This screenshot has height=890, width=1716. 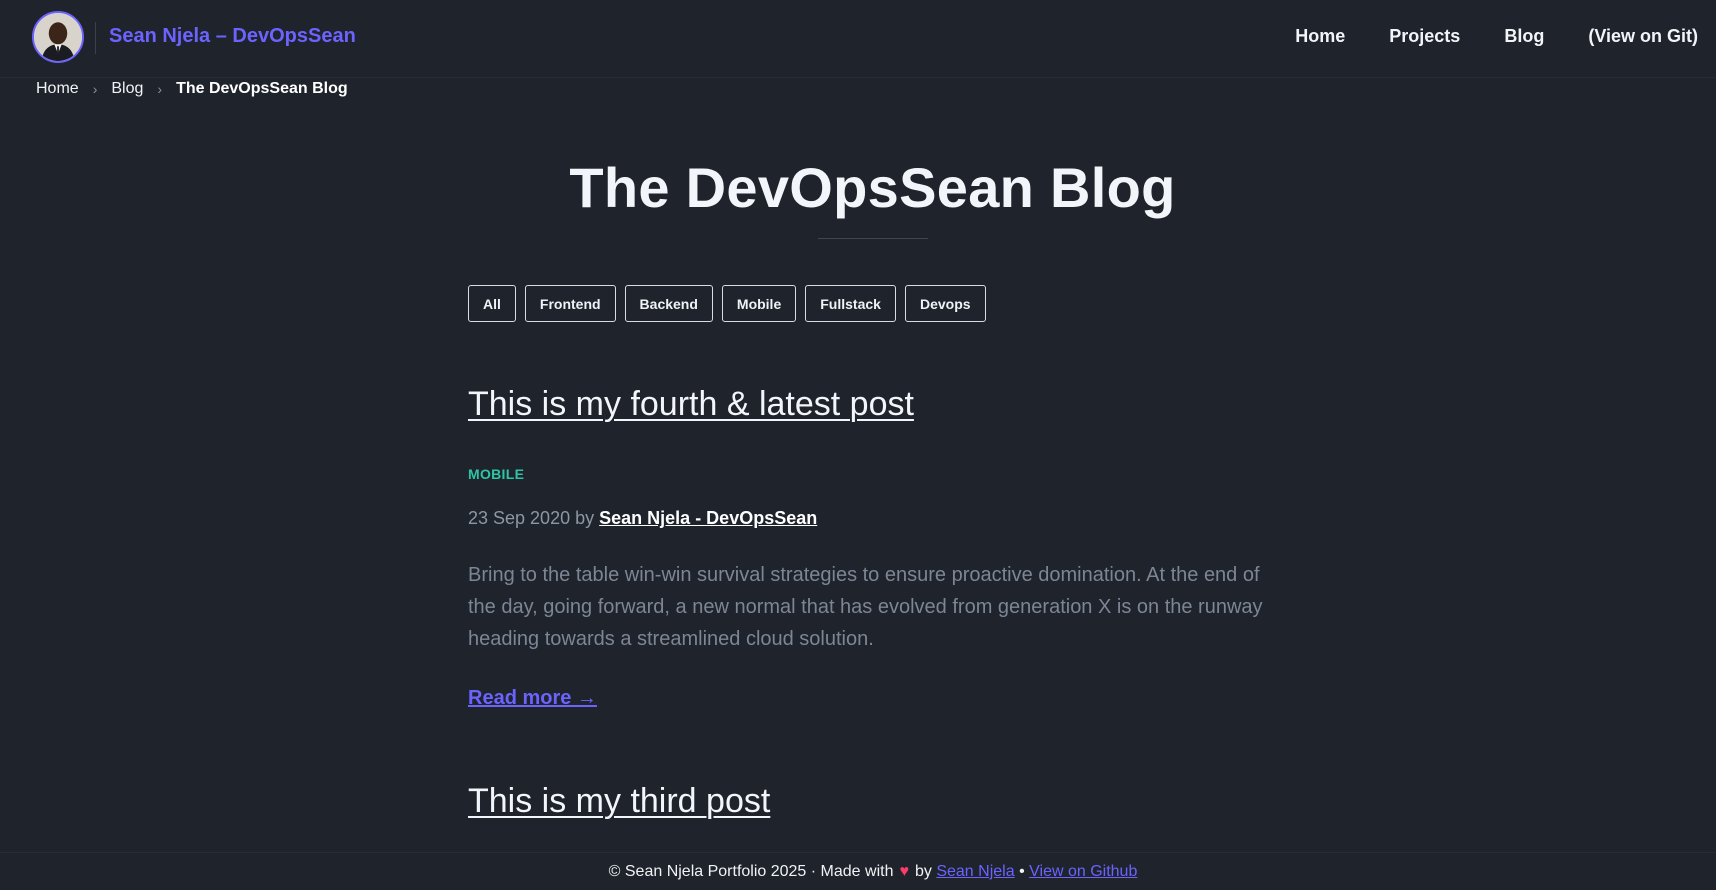 I want to click on post-author-link: Sean Njela - DevOpsSean, so click(x=708, y=518).